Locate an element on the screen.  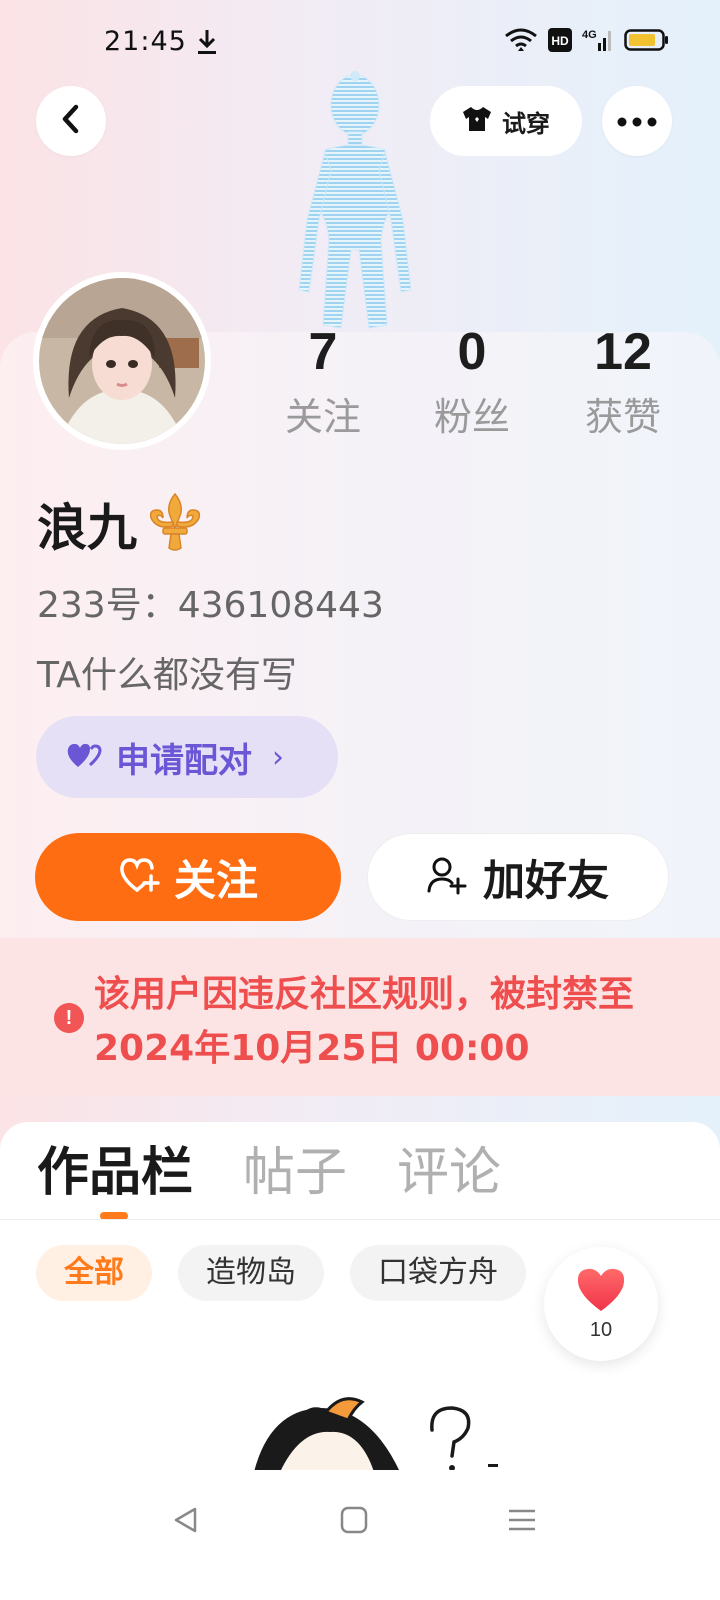
status-icons: HD 4G is located at coordinates (587, 42).